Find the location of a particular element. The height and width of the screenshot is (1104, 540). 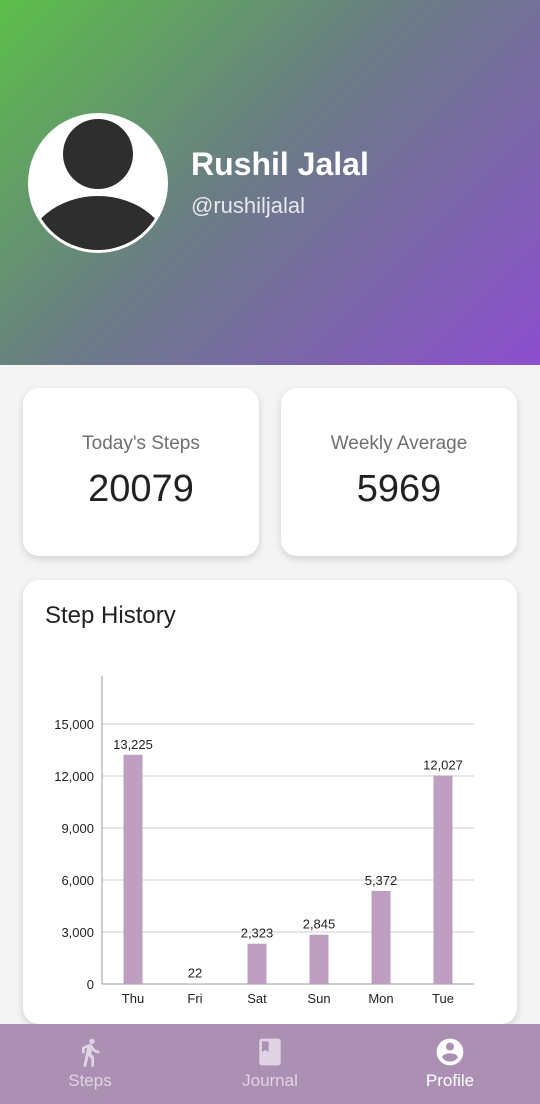

x-tick-label: Thu is located at coordinates (133, 998).